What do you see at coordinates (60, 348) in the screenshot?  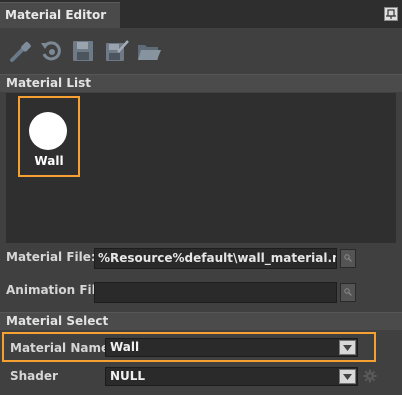 I see `material-name-label: Material Name` at bounding box center [60, 348].